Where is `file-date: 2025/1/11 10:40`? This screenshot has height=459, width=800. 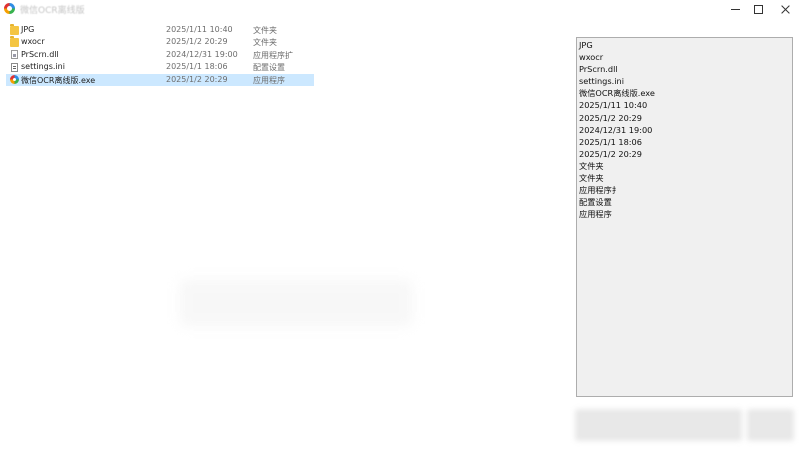 file-date: 2025/1/11 10:40 is located at coordinates (199, 29).